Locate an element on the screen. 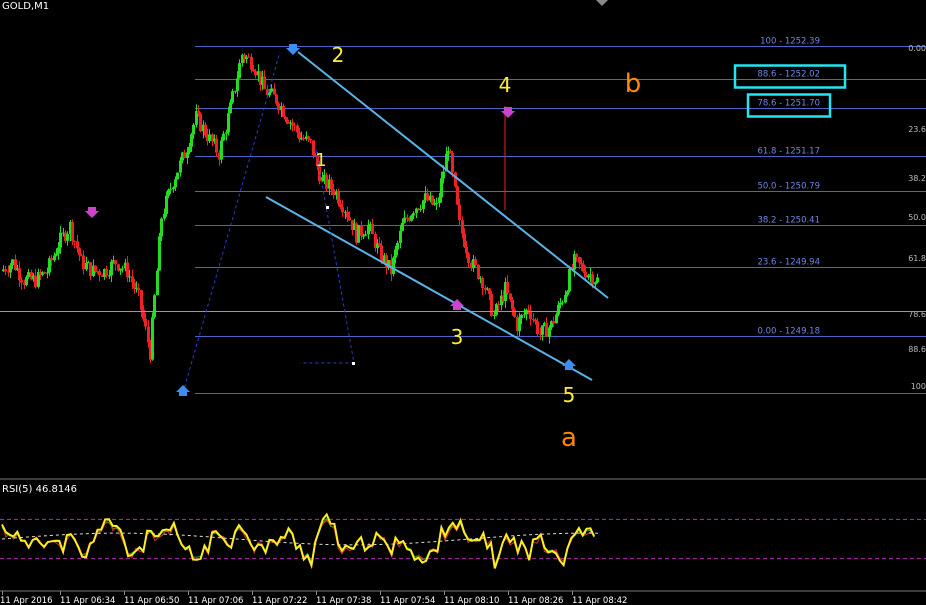 The image size is (926, 605). anchor-point is located at coordinates (327, 207).